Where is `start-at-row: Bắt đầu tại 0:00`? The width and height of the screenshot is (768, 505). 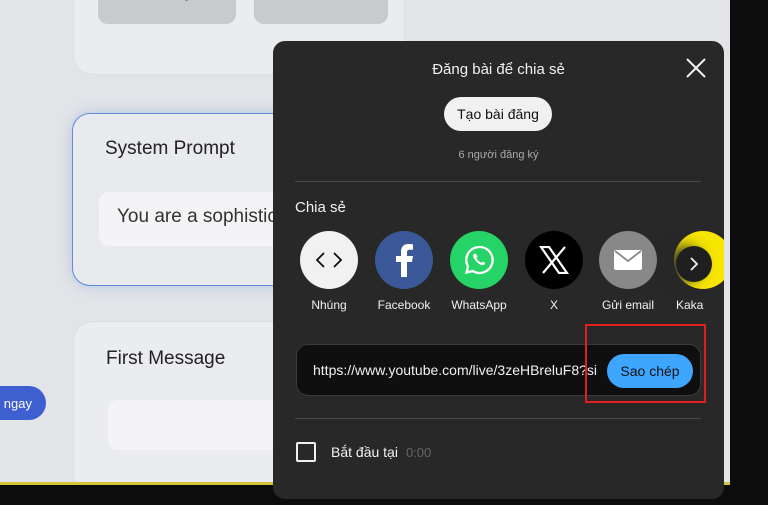
start-at-row: Bắt đầu tại 0:00 is located at coordinates (363, 452).